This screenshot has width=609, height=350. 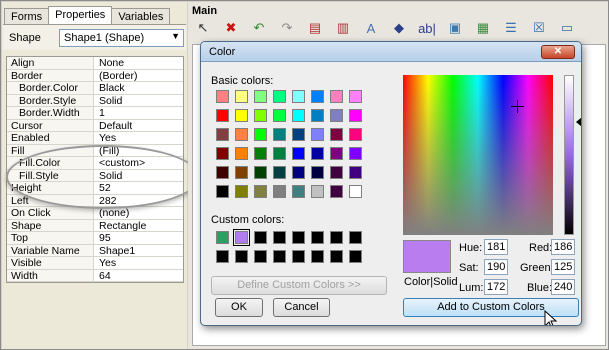 I want to click on property-value: (Fill), so click(x=106, y=150).